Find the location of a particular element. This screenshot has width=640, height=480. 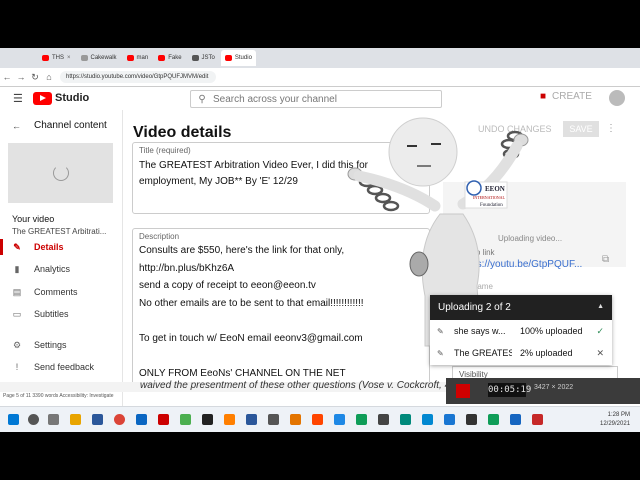

browser-tab: man is located at coordinates (138, 58).